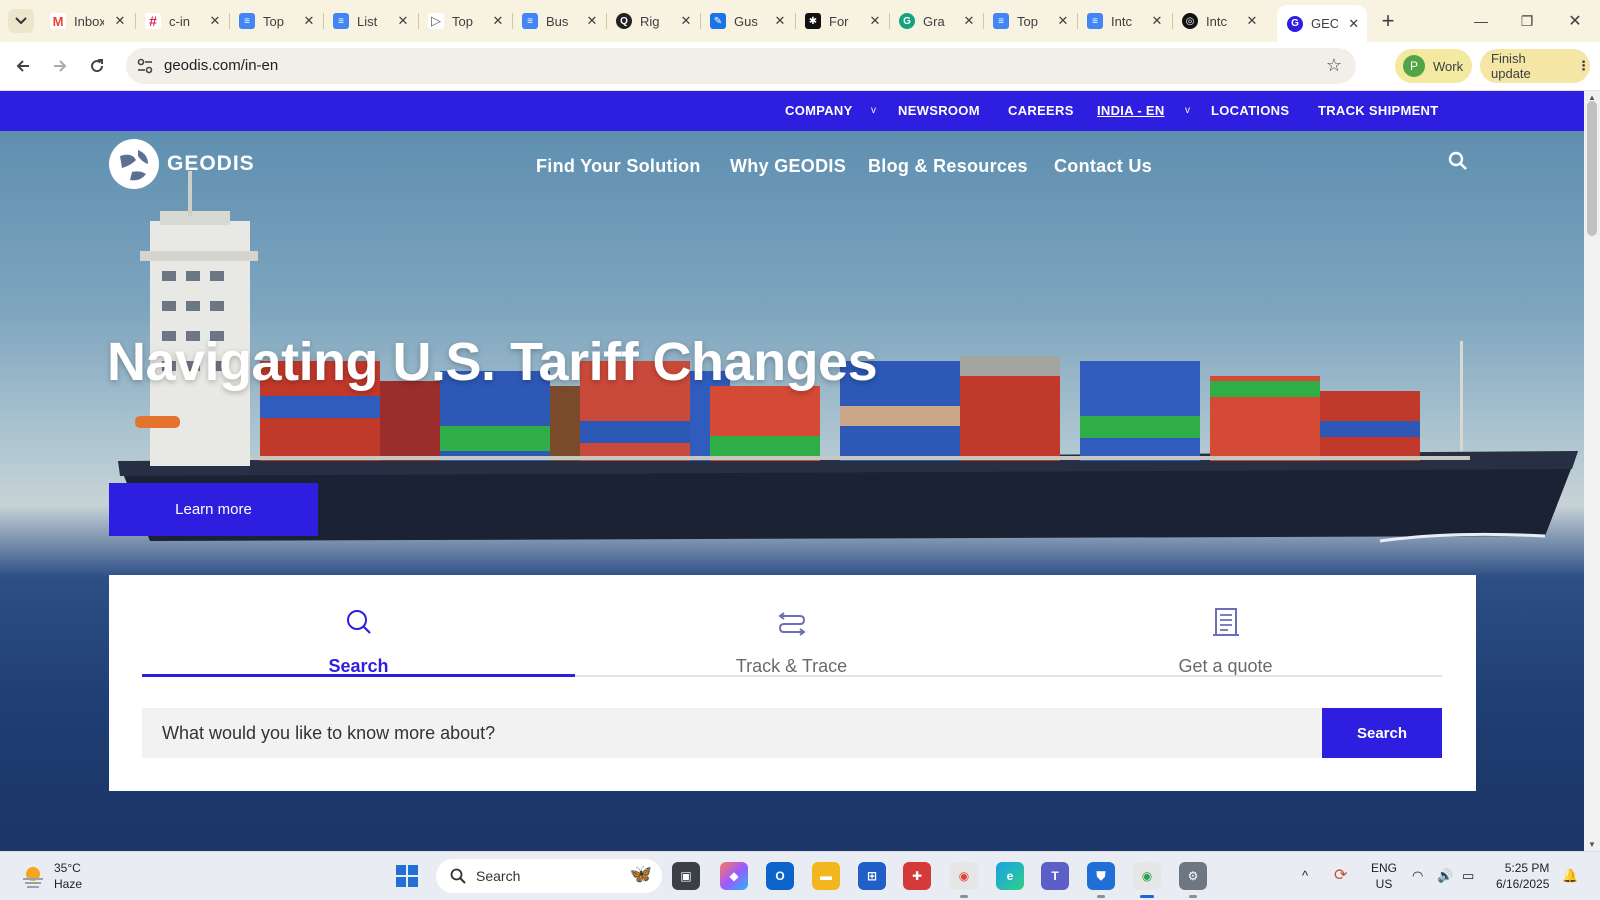 The image size is (1600, 900). What do you see at coordinates (1225, 636) in the screenshot?
I see `tab-get-quote: Get a quote` at bounding box center [1225, 636].